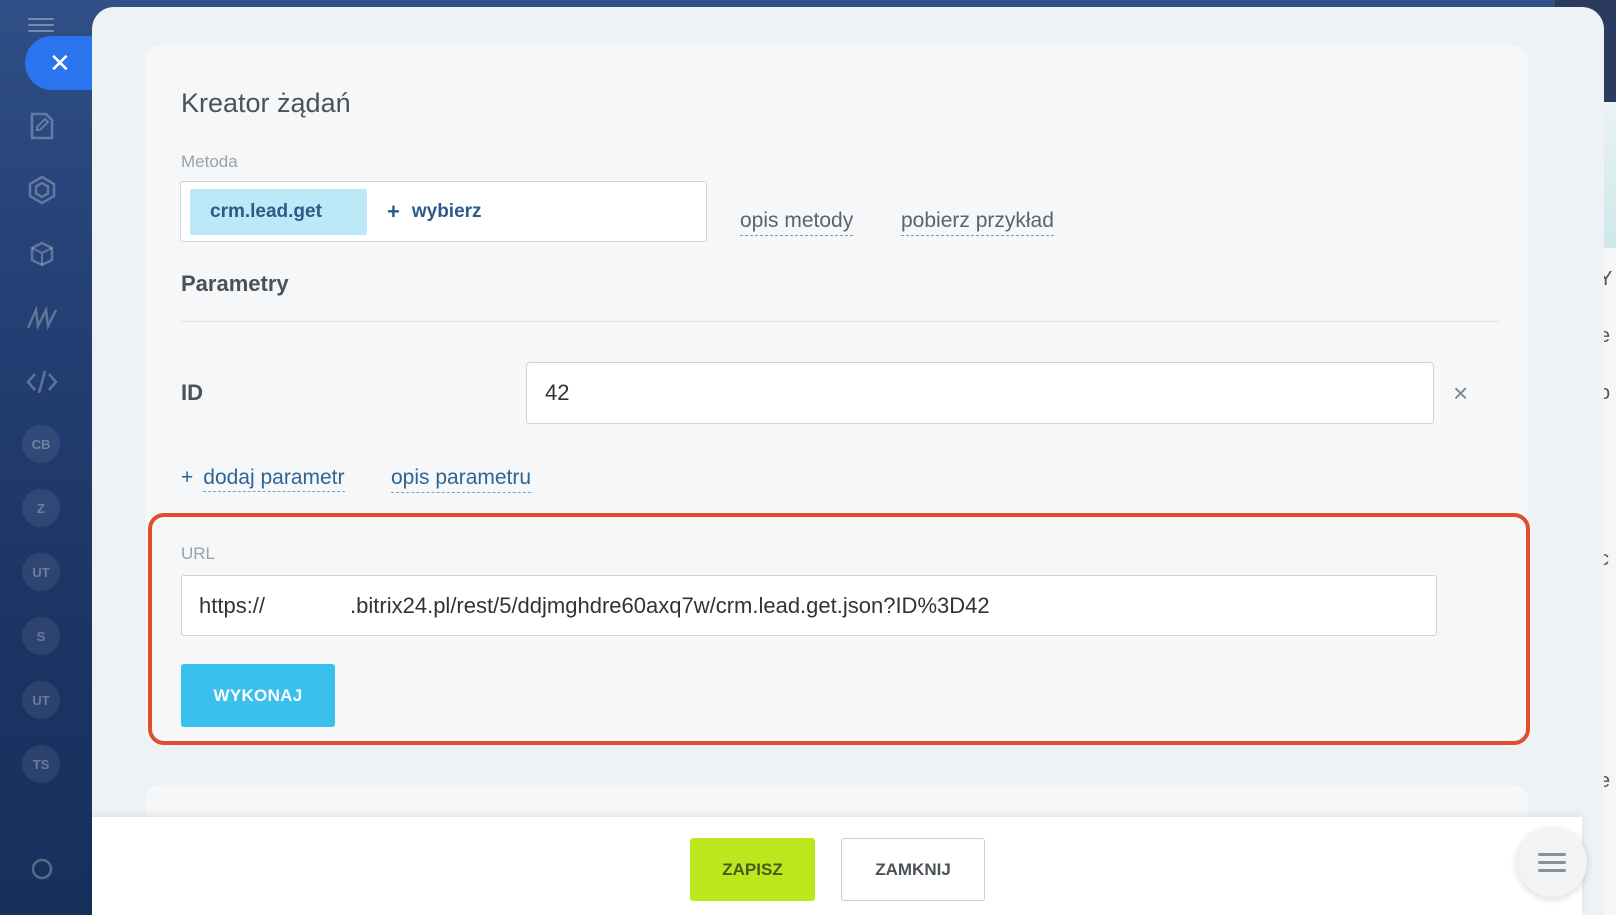 The width and height of the screenshot is (1616, 915). Describe the element at coordinates (41, 508) in the screenshot. I see `rail-badge: Z` at that location.